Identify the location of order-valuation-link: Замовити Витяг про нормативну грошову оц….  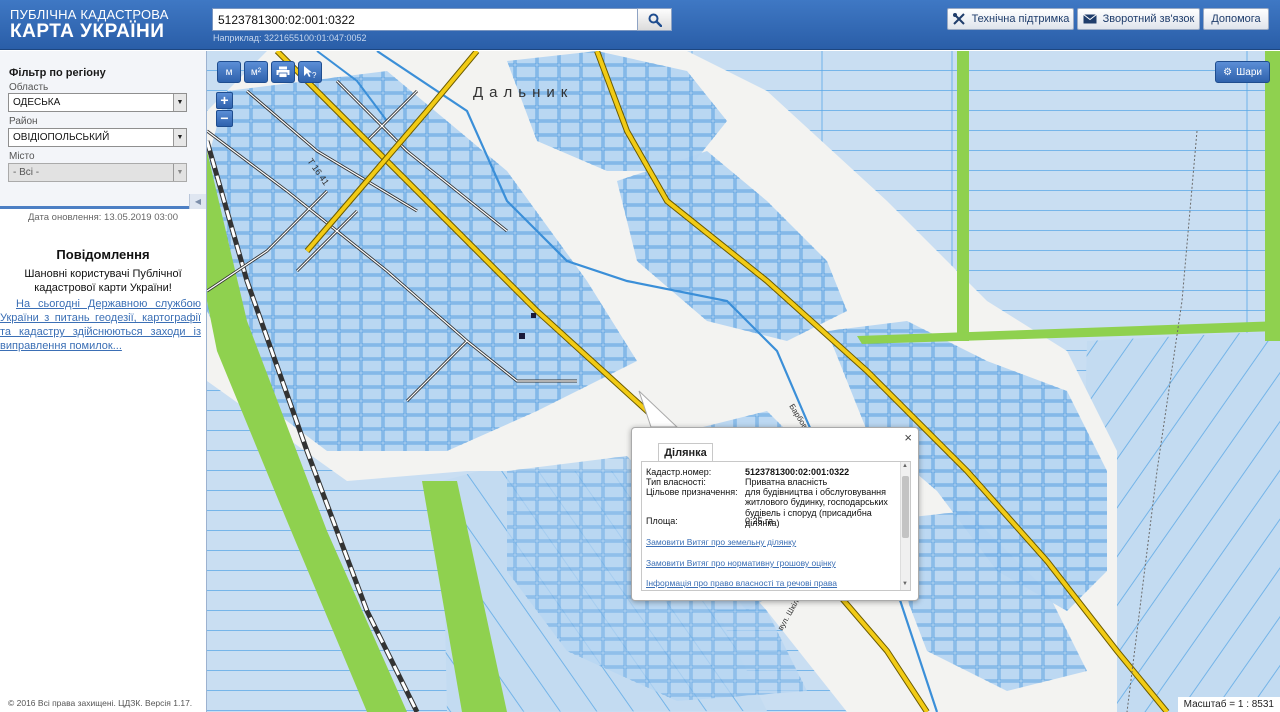
(741, 563).